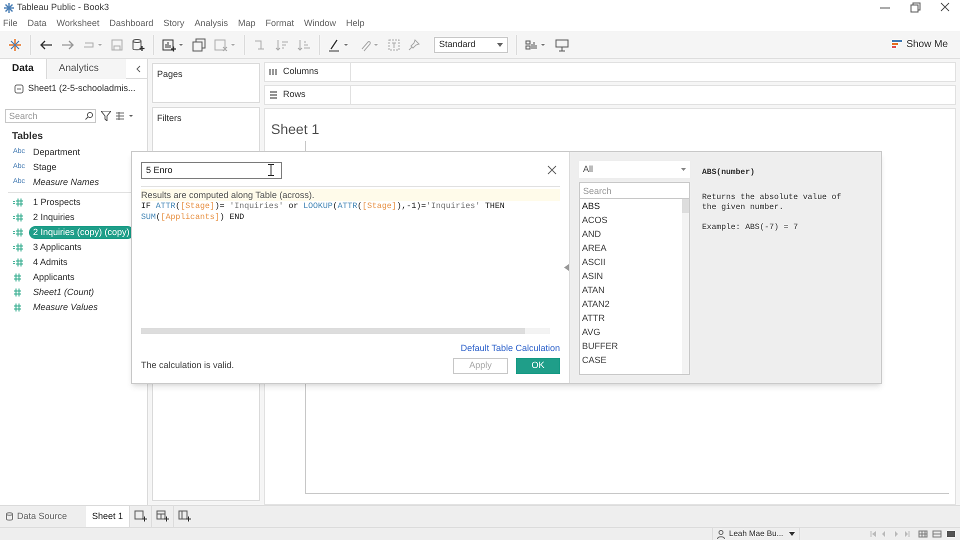  What do you see at coordinates (536, 45) in the screenshot?
I see `show-cards-icon` at bounding box center [536, 45].